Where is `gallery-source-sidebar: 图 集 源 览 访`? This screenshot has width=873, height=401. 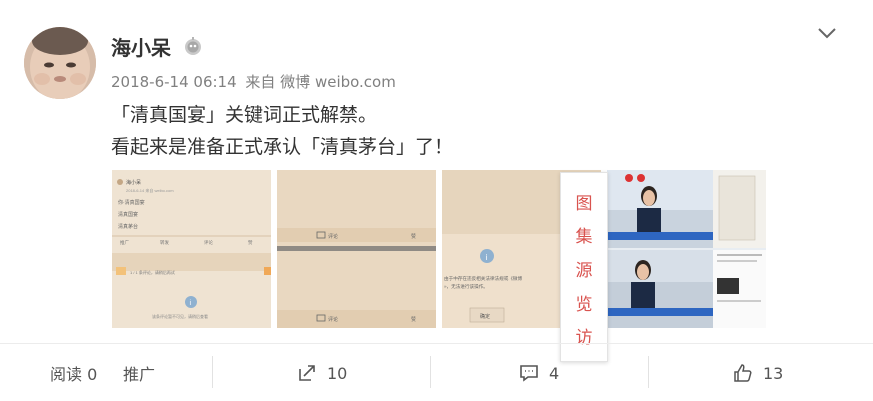 gallery-source-sidebar: 图 集 源 览 访 is located at coordinates (584, 267).